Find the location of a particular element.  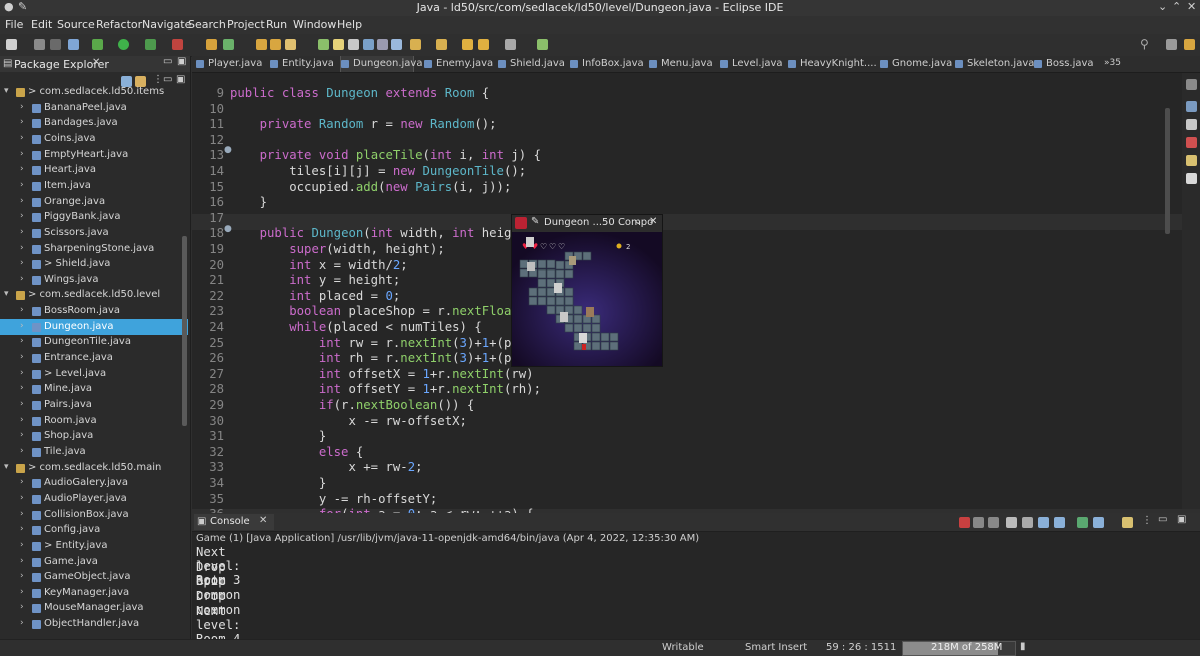

heap-status: 218M of 258M is located at coordinates (959, 648).